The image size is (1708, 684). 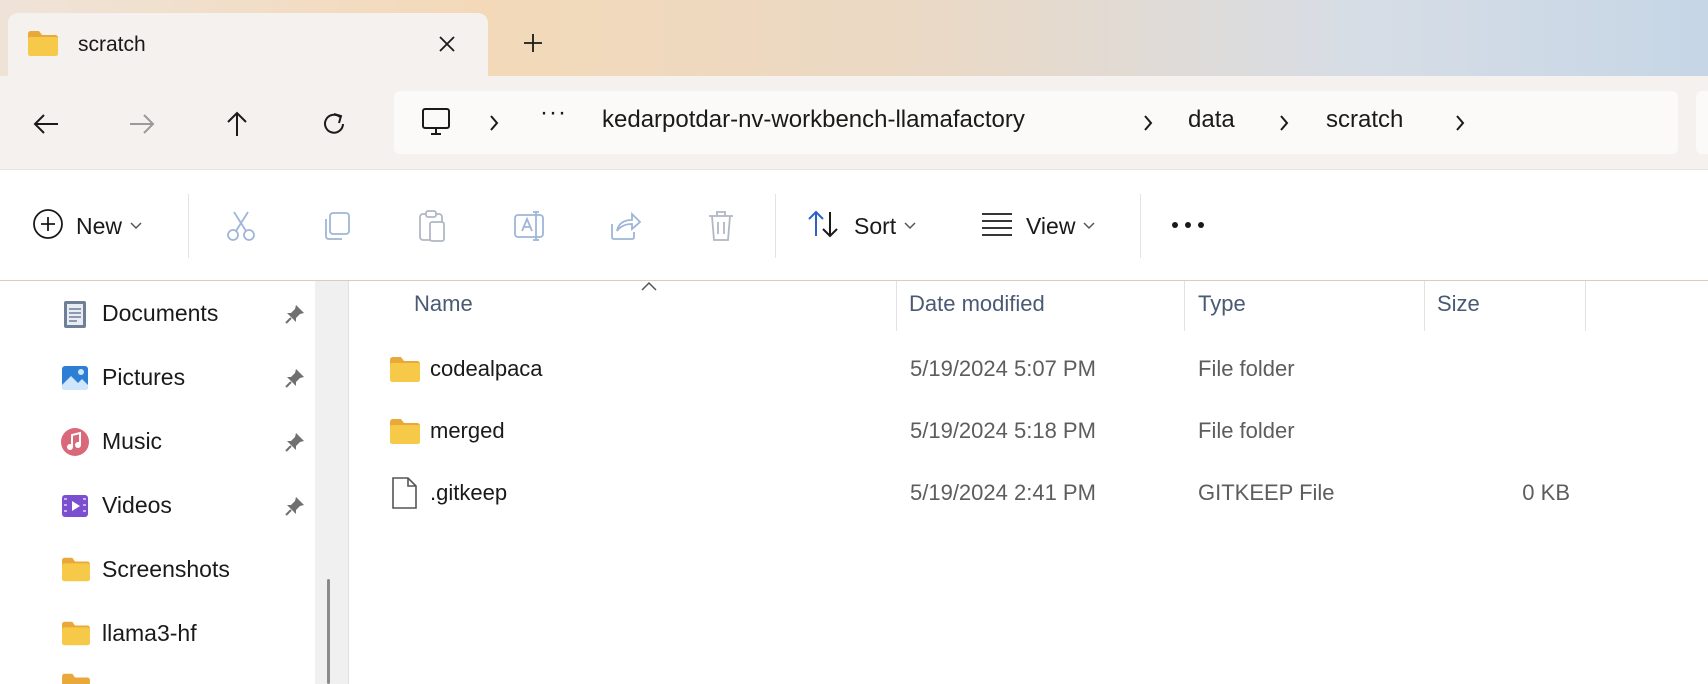 What do you see at coordinates (655, 306) in the screenshot?
I see `column-header-name: Name` at bounding box center [655, 306].